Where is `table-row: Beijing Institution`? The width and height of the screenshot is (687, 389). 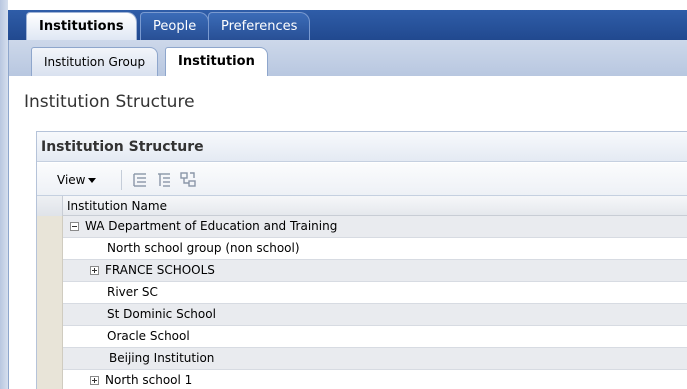 table-row: Beijing Institution is located at coordinates (362, 359).